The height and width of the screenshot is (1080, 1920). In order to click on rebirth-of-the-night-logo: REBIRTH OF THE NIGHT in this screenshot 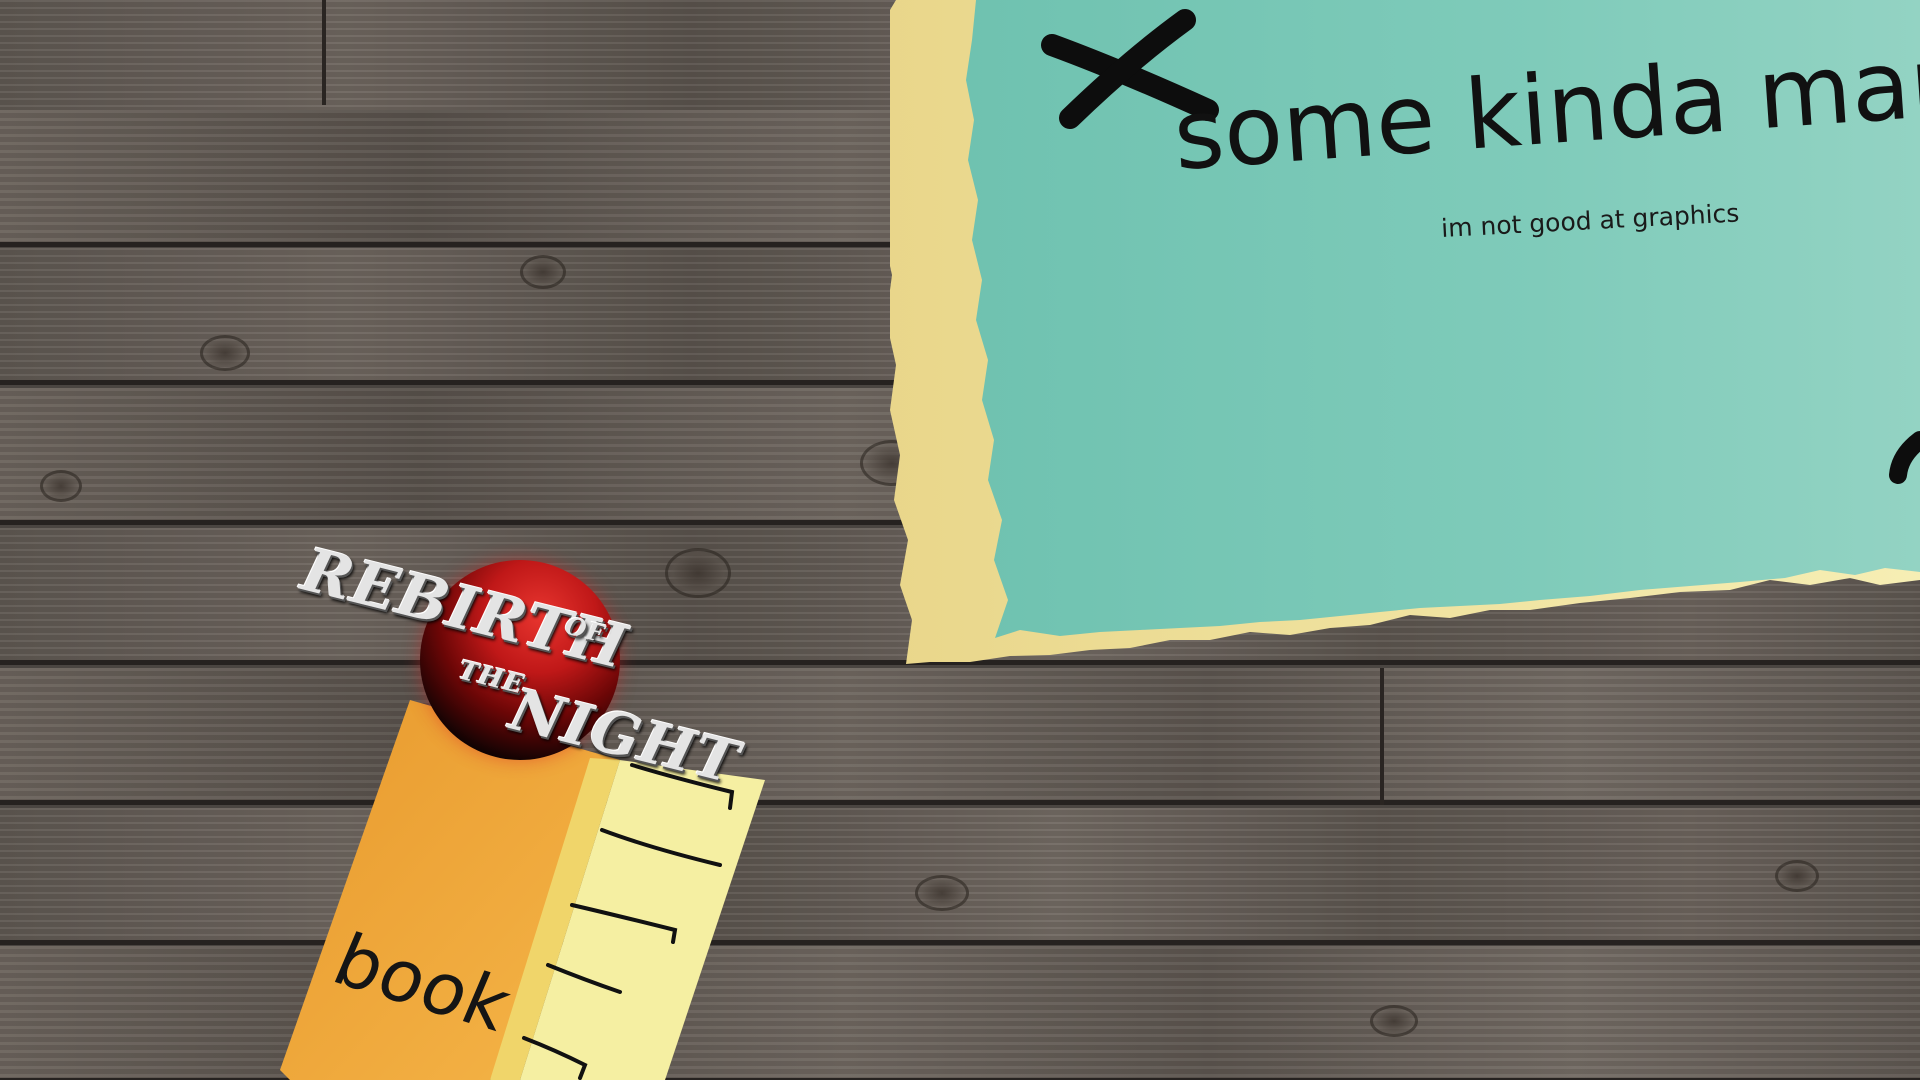, I will do `click(520, 661)`.